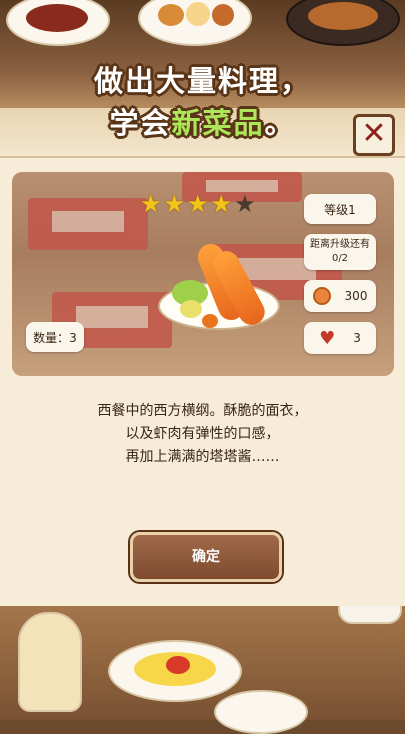 The height and width of the screenshot is (734, 405). I want to click on potato-garnish, so click(191, 309).